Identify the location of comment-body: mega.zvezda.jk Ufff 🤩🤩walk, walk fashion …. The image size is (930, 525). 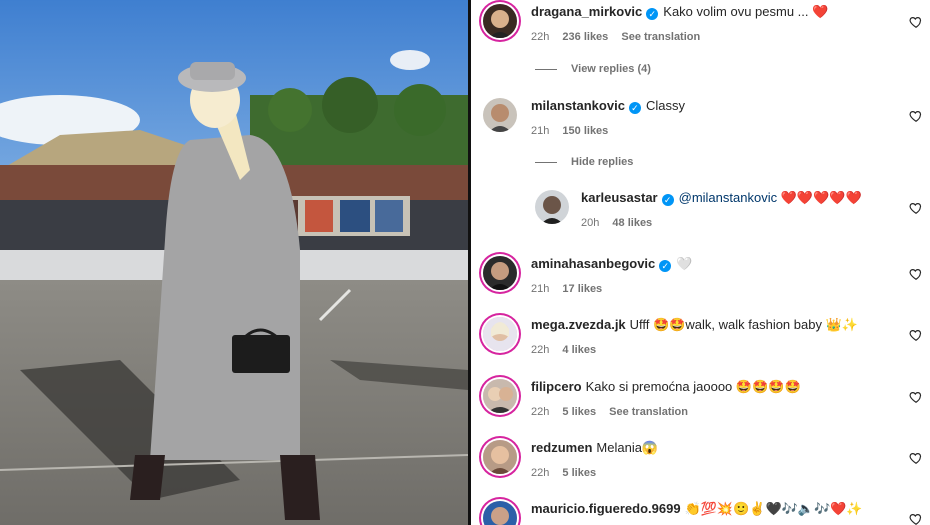
(711, 336).